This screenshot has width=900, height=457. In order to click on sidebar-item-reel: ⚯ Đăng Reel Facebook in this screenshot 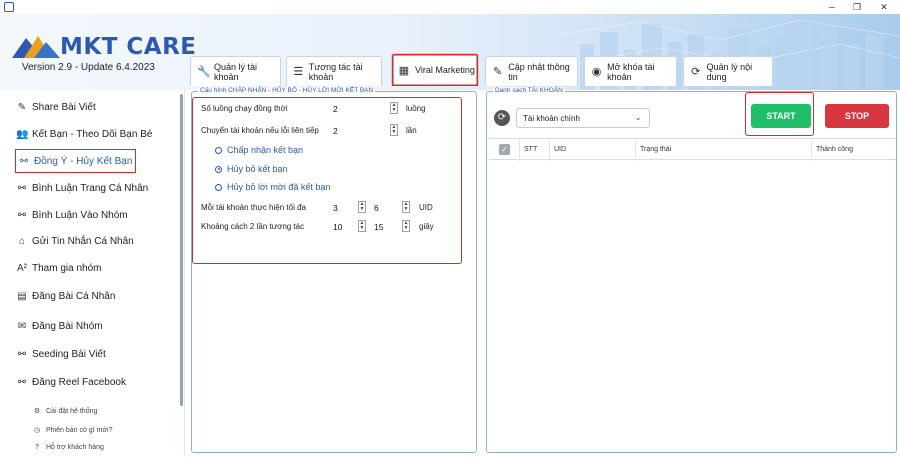, I will do `click(71, 382)`.